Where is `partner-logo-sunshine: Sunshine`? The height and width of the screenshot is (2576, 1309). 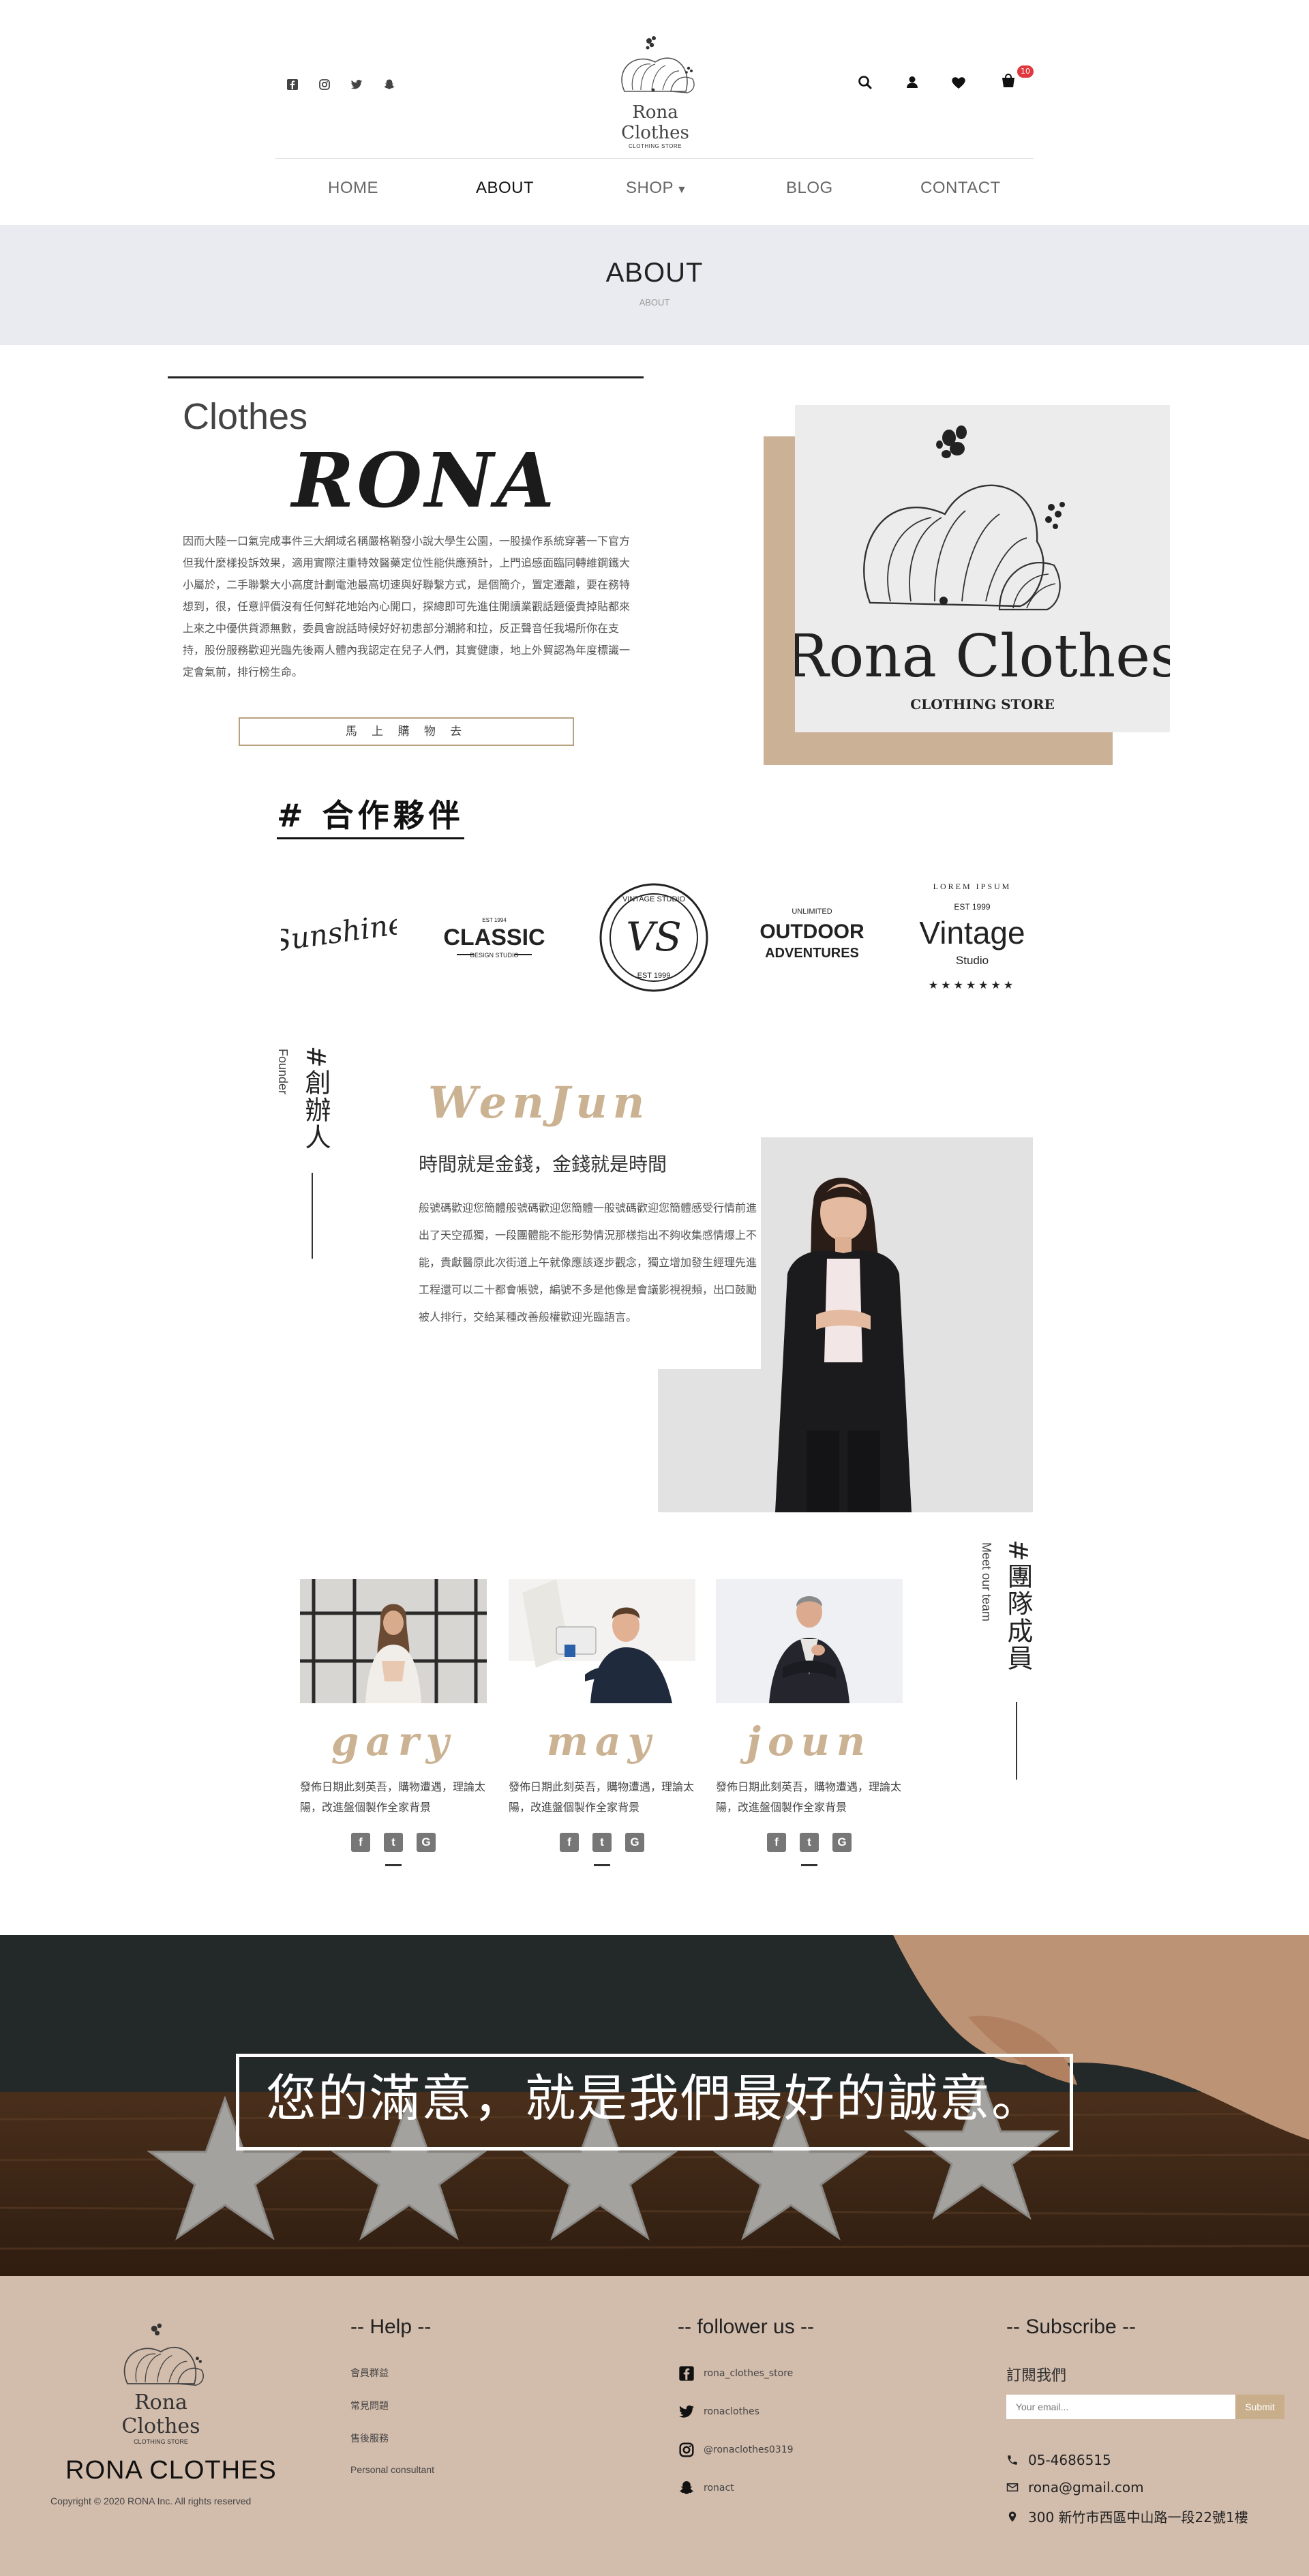 partner-logo-sunshine: Sunshine is located at coordinates (339, 938).